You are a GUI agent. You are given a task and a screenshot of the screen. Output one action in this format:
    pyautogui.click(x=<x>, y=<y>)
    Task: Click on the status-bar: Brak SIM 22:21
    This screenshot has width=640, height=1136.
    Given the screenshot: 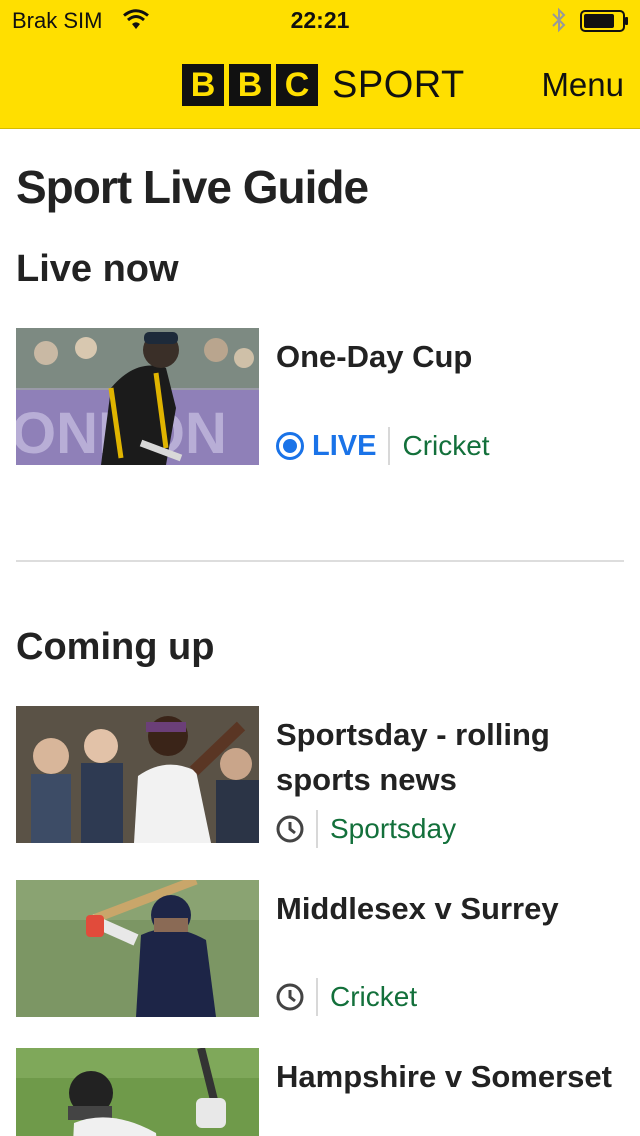 What is the action you would take?
    pyautogui.click(x=320, y=20)
    